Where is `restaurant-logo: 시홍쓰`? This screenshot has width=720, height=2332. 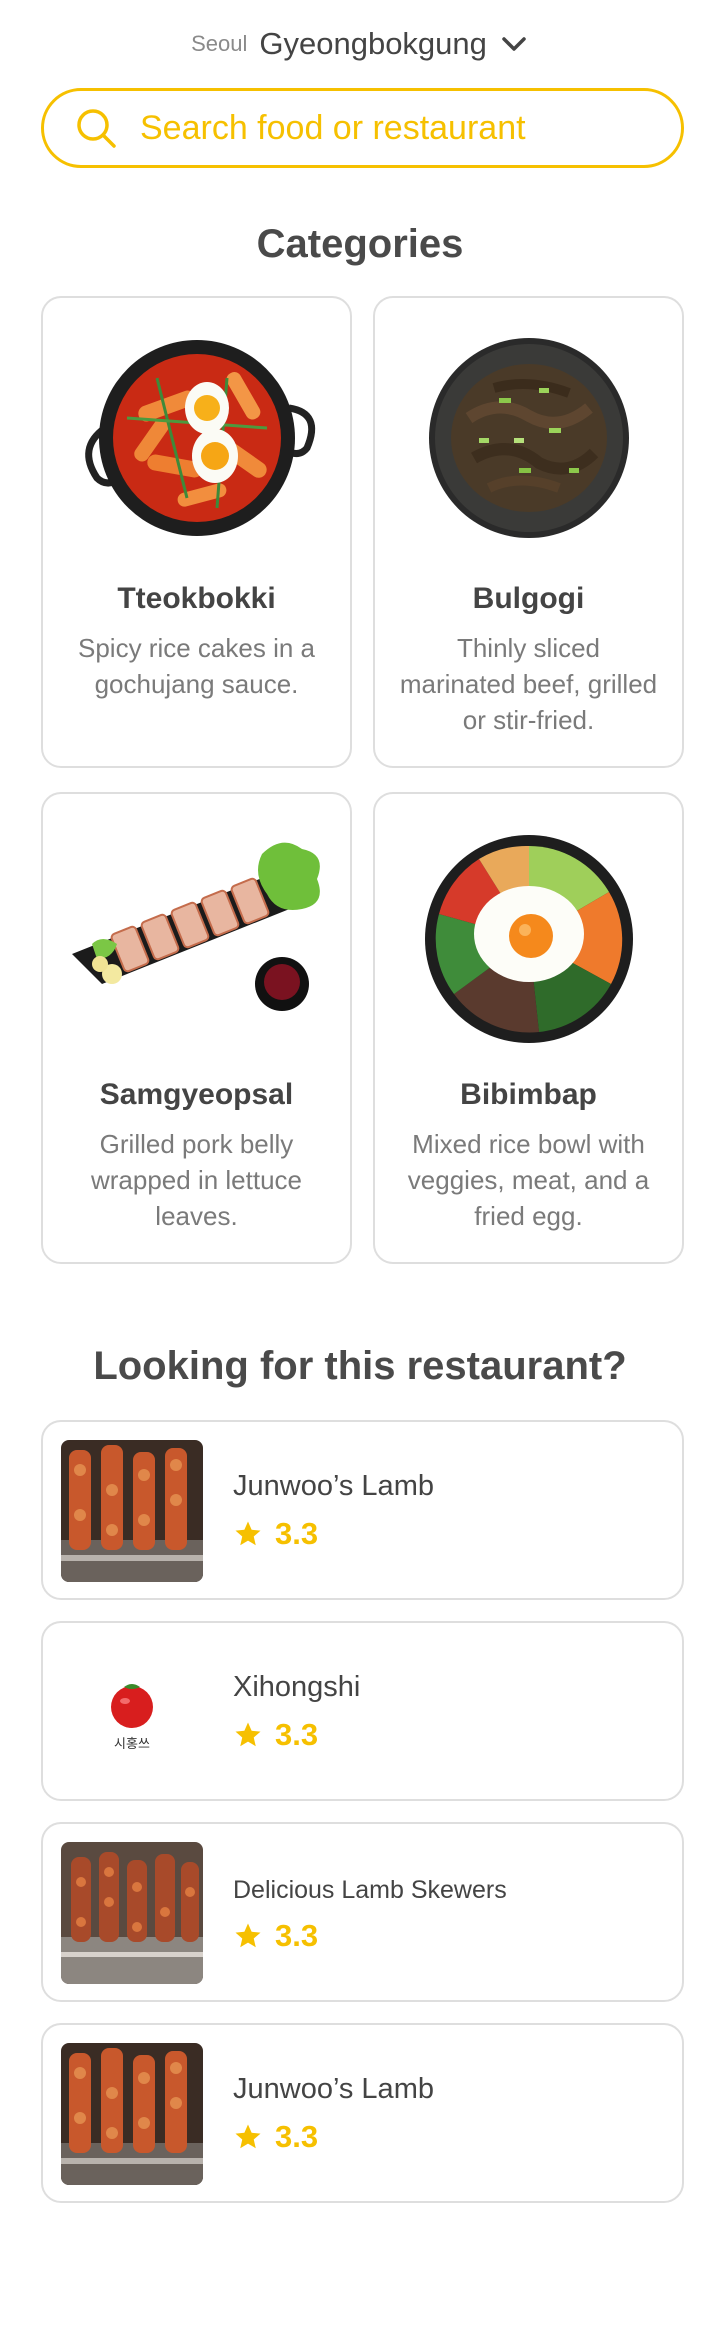 restaurant-logo: 시홍쓰 is located at coordinates (132, 1712).